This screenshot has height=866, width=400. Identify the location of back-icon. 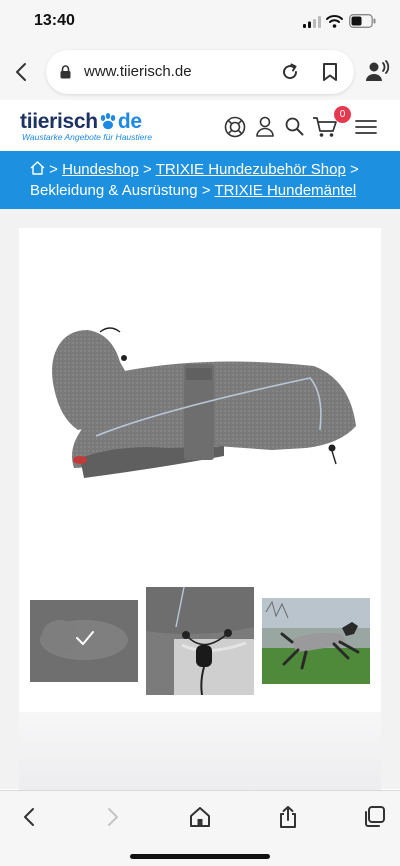
(30, 817).